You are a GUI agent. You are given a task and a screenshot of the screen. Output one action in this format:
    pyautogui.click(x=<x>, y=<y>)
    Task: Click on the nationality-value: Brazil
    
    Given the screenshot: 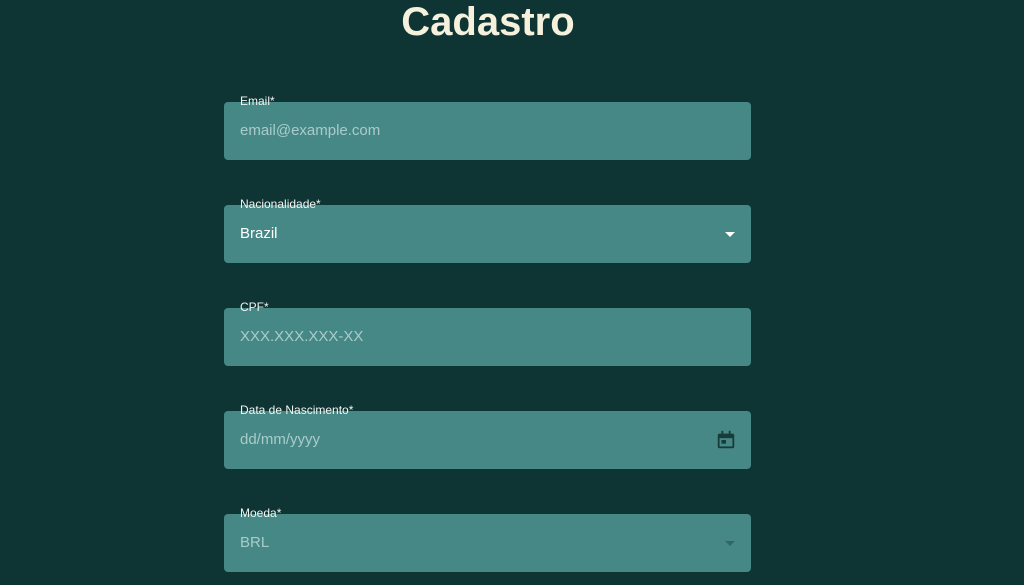 What is the action you would take?
    pyautogui.click(x=259, y=233)
    